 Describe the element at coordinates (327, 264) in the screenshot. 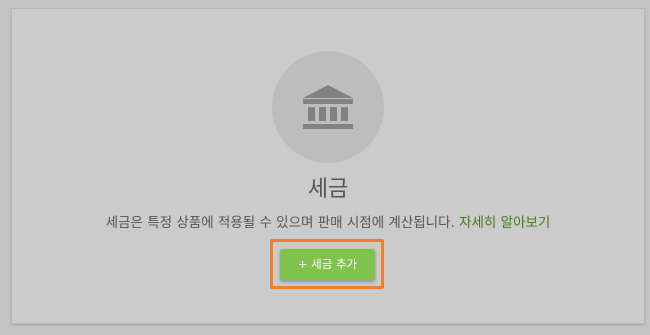

I see `add-tax-button: + 세금 추가` at that location.